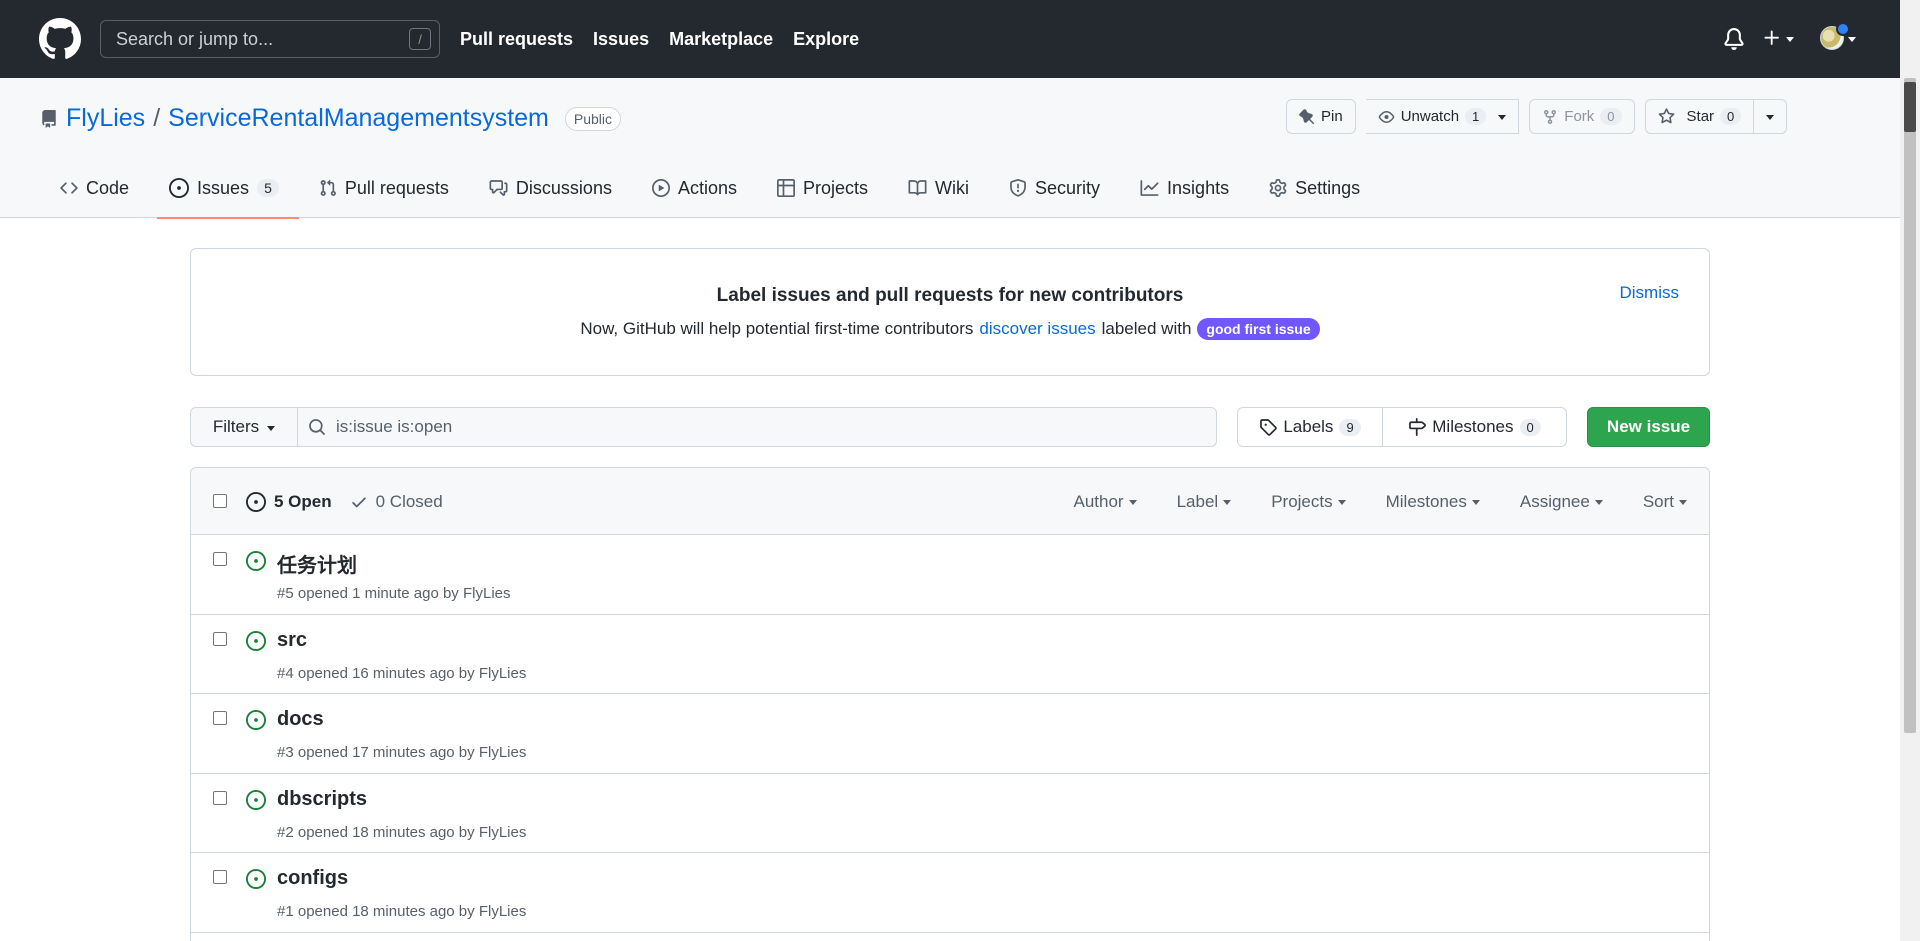  I want to click on tab-pull-requests: Pull requests, so click(384, 188).